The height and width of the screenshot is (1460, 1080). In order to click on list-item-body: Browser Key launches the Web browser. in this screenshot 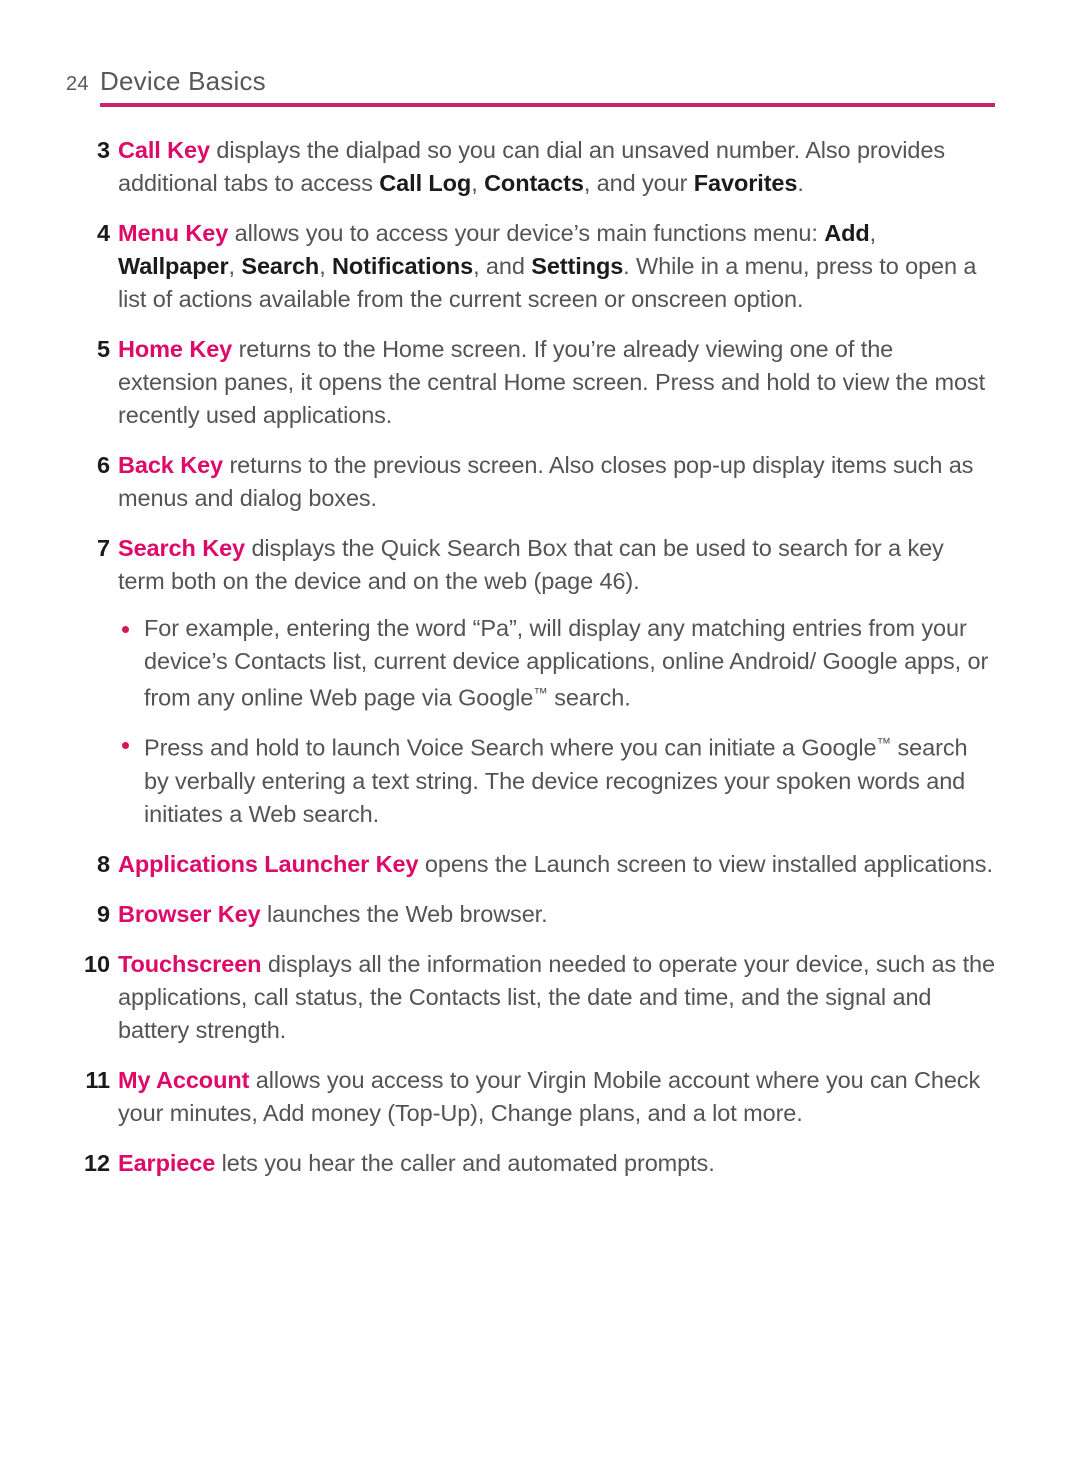, I will do `click(333, 914)`.